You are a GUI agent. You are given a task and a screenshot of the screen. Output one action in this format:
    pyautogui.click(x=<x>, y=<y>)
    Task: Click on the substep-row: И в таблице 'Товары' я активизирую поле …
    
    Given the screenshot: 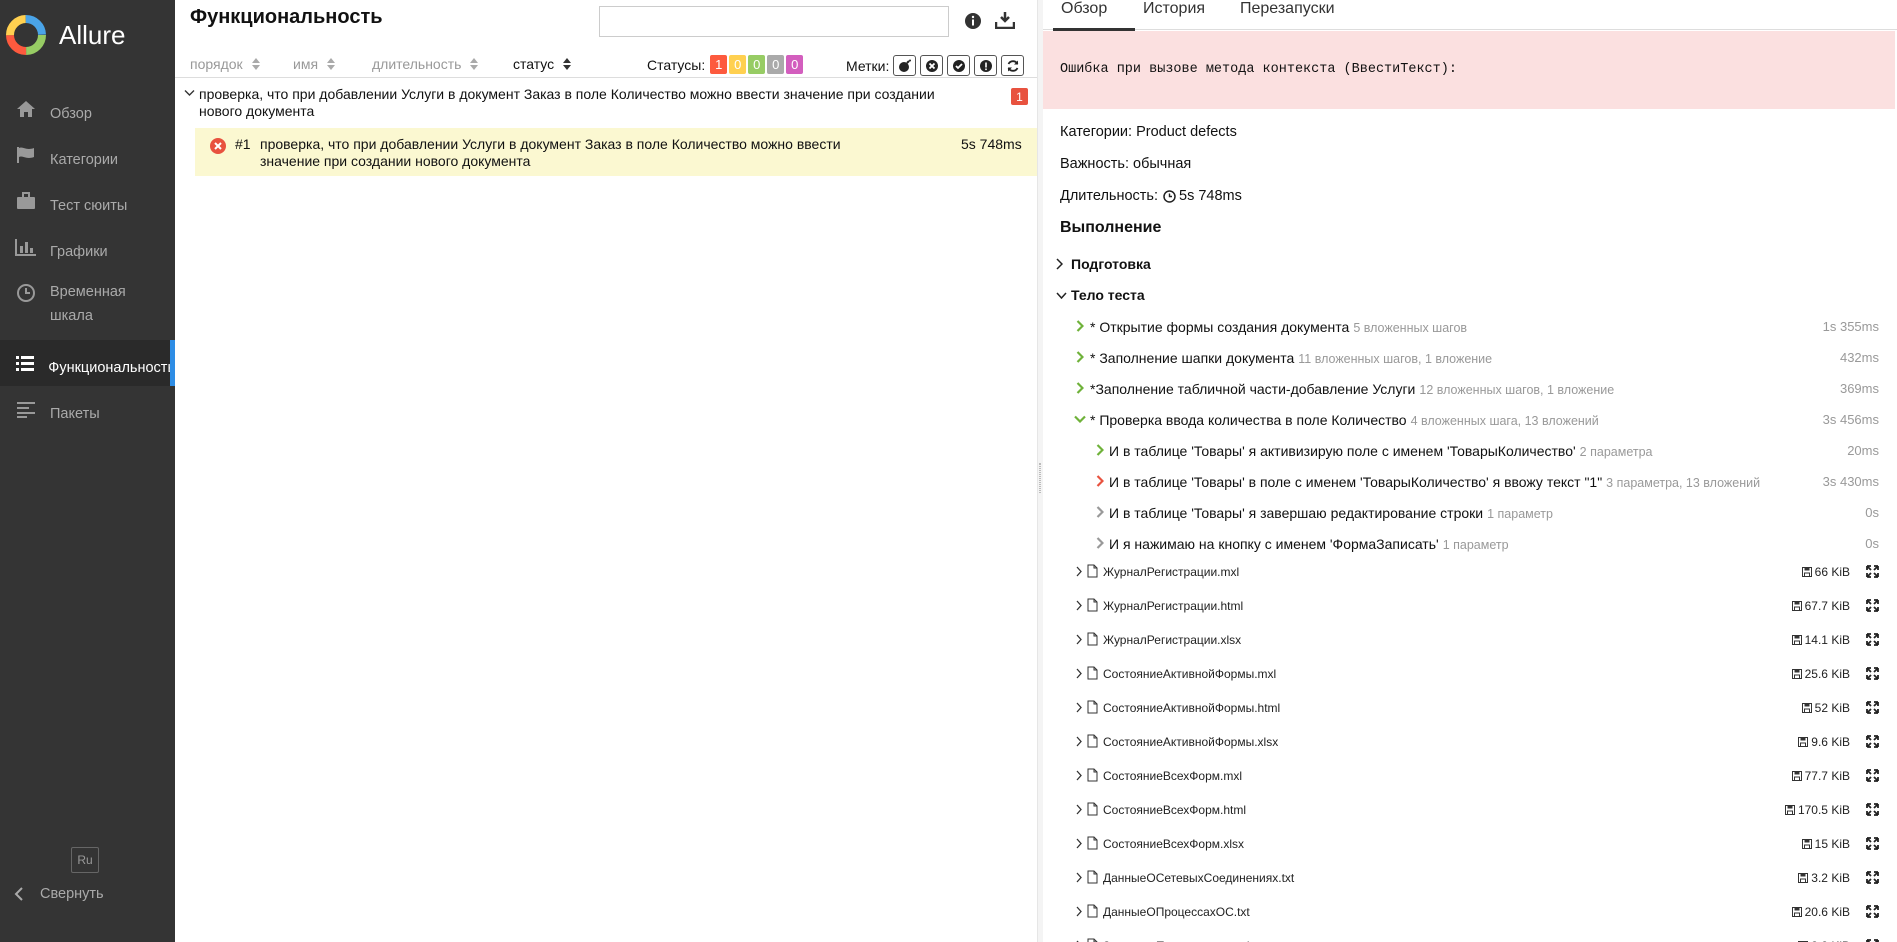 What is the action you would take?
    pyautogui.click(x=1461, y=451)
    